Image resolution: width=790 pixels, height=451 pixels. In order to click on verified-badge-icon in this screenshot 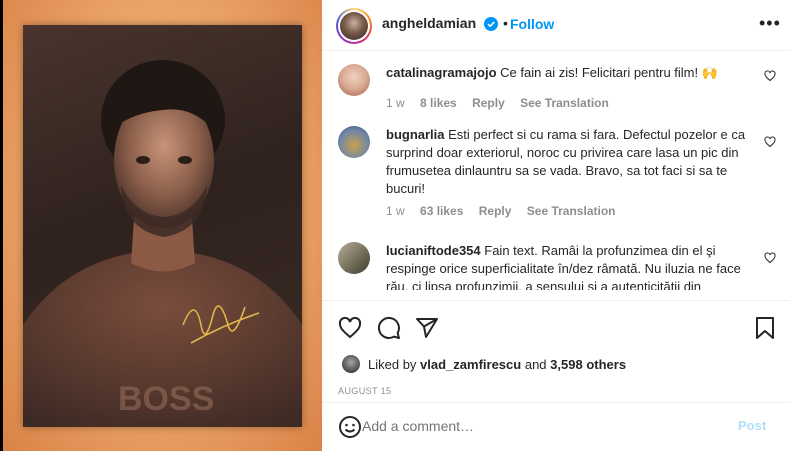, I will do `click(491, 24)`.